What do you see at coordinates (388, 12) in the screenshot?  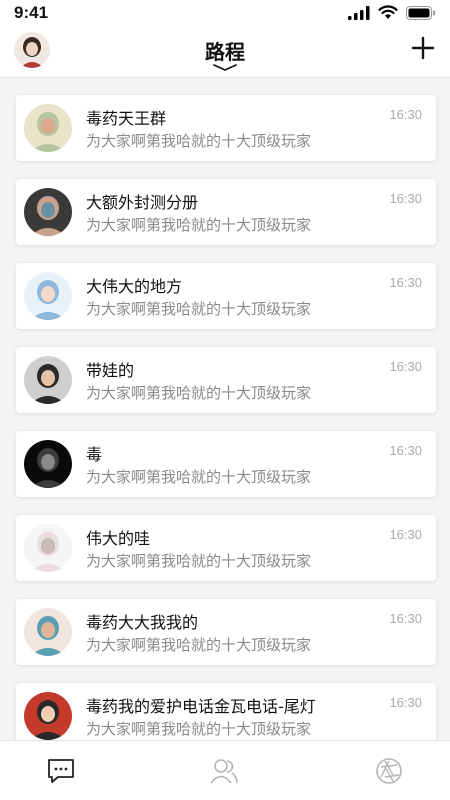 I see `wifi-icon` at bounding box center [388, 12].